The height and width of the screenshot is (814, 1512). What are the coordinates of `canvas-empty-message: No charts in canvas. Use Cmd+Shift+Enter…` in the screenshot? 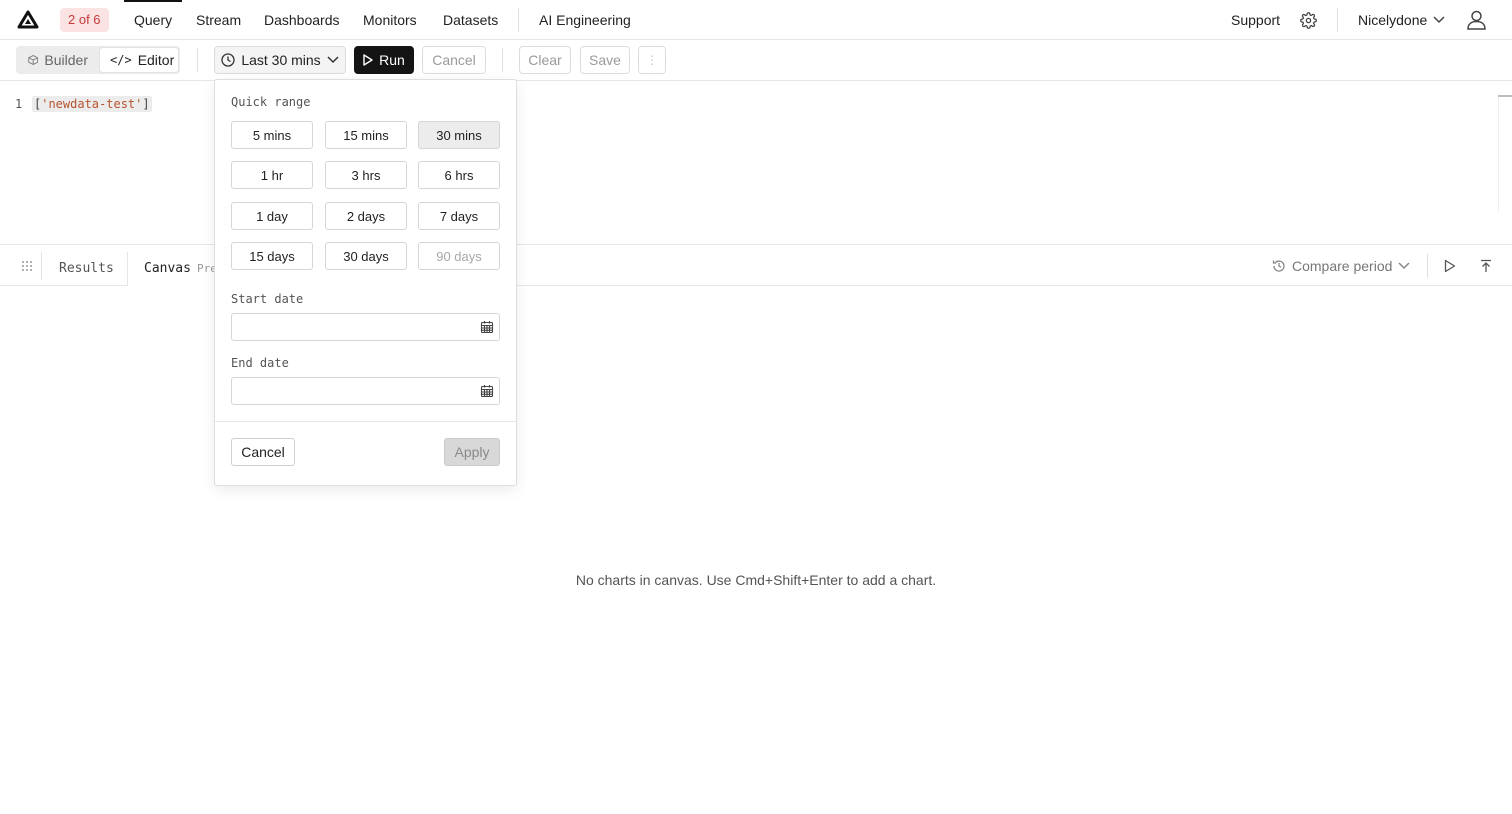 It's located at (756, 580).